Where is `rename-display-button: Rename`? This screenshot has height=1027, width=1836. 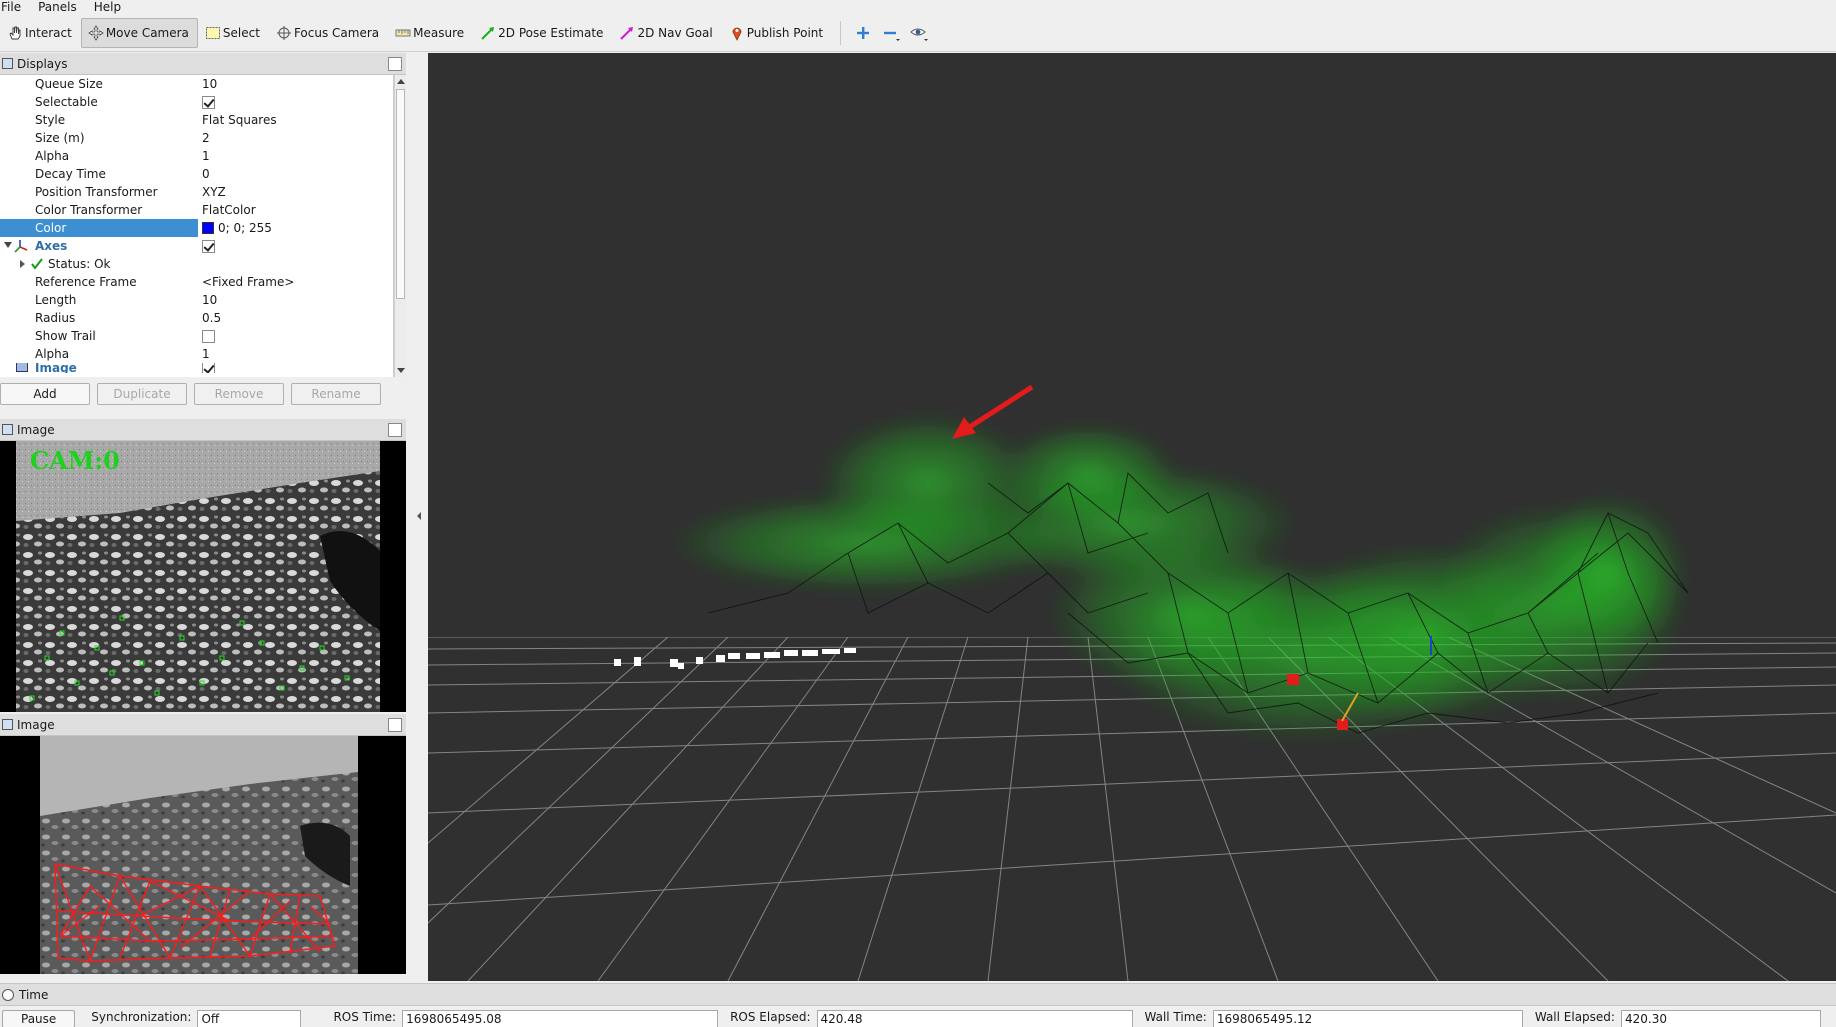
rename-display-button: Rename is located at coordinates (336, 394).